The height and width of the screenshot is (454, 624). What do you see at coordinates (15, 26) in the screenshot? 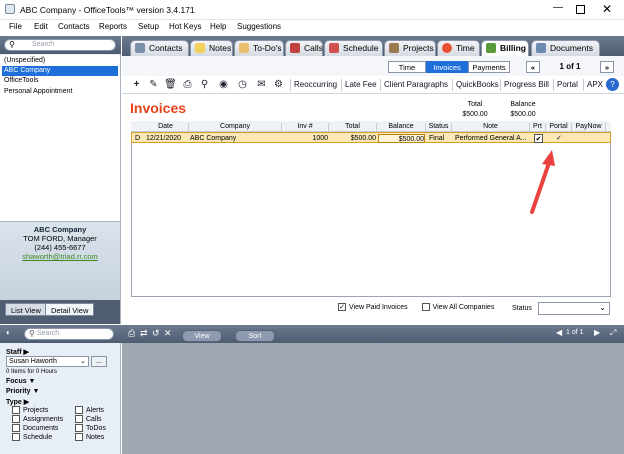
I see `menu-file: File` at bounding box center [15, 26].